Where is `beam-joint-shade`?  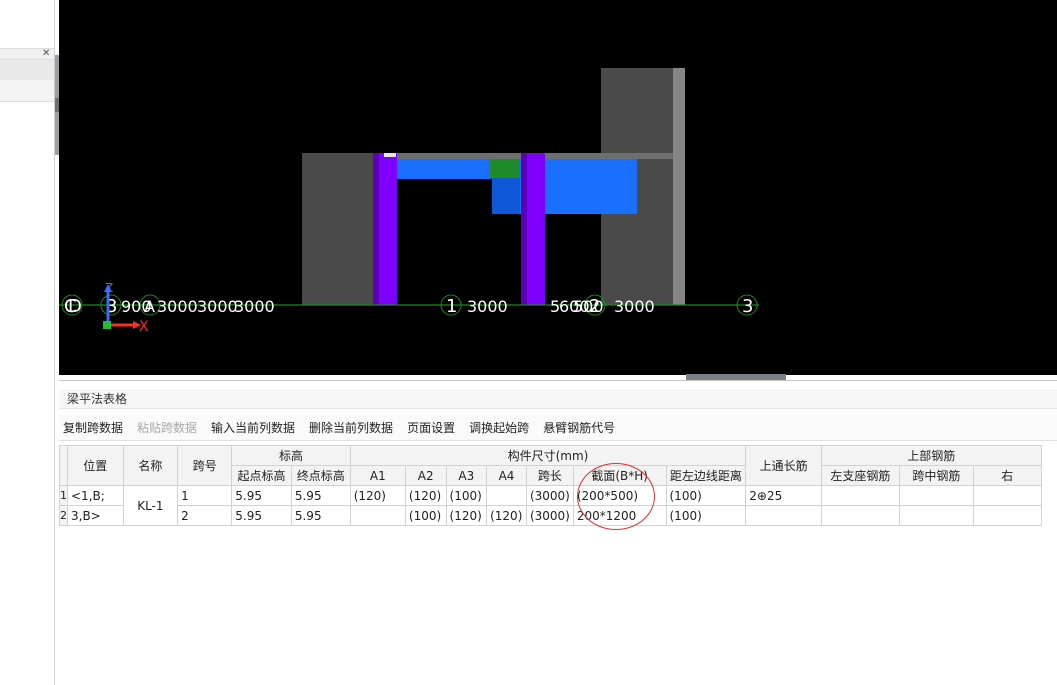
beam-joint-shade is located at coordinates (506, 196).